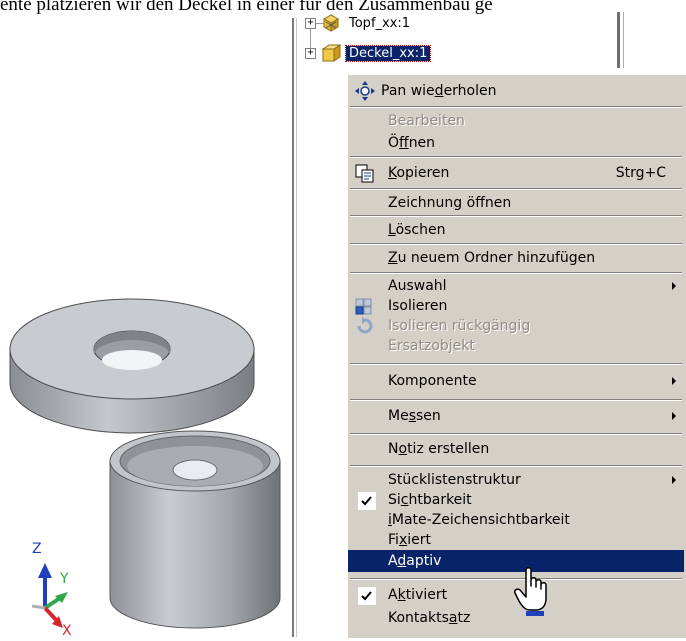 This screenshot has width=686, height=641. Describe the element at coordinates (296, 327) in the screenshot. I see `pane-divider-highlight` at that location.